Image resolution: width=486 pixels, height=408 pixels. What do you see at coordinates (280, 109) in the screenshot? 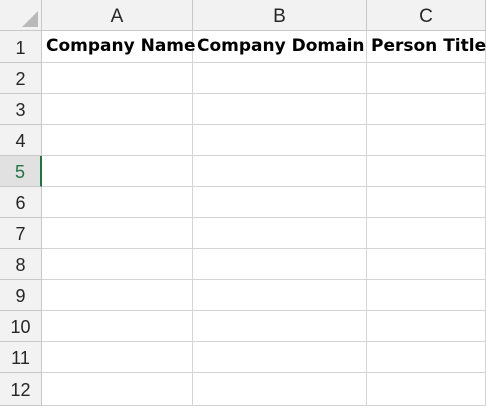
I see `cell-b3` at bounding box center [280, 109].